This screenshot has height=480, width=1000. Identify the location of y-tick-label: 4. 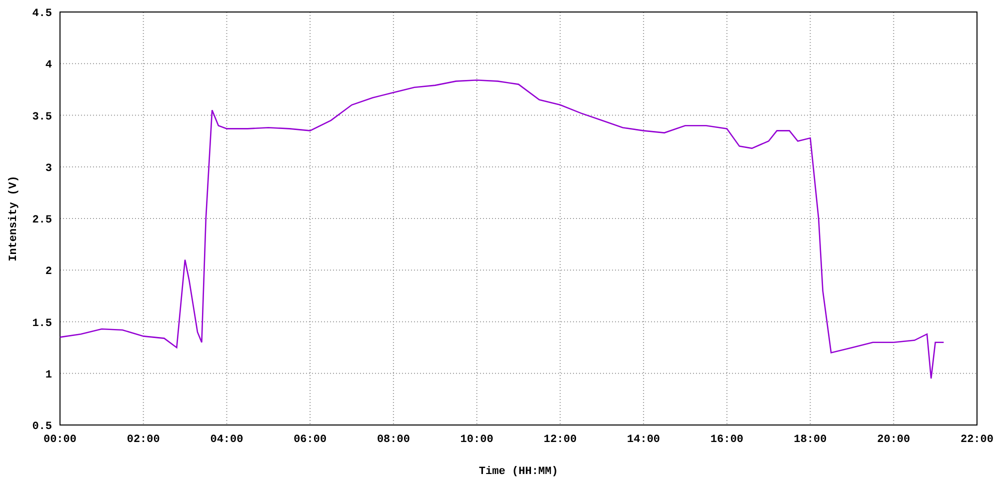
(48, 66).